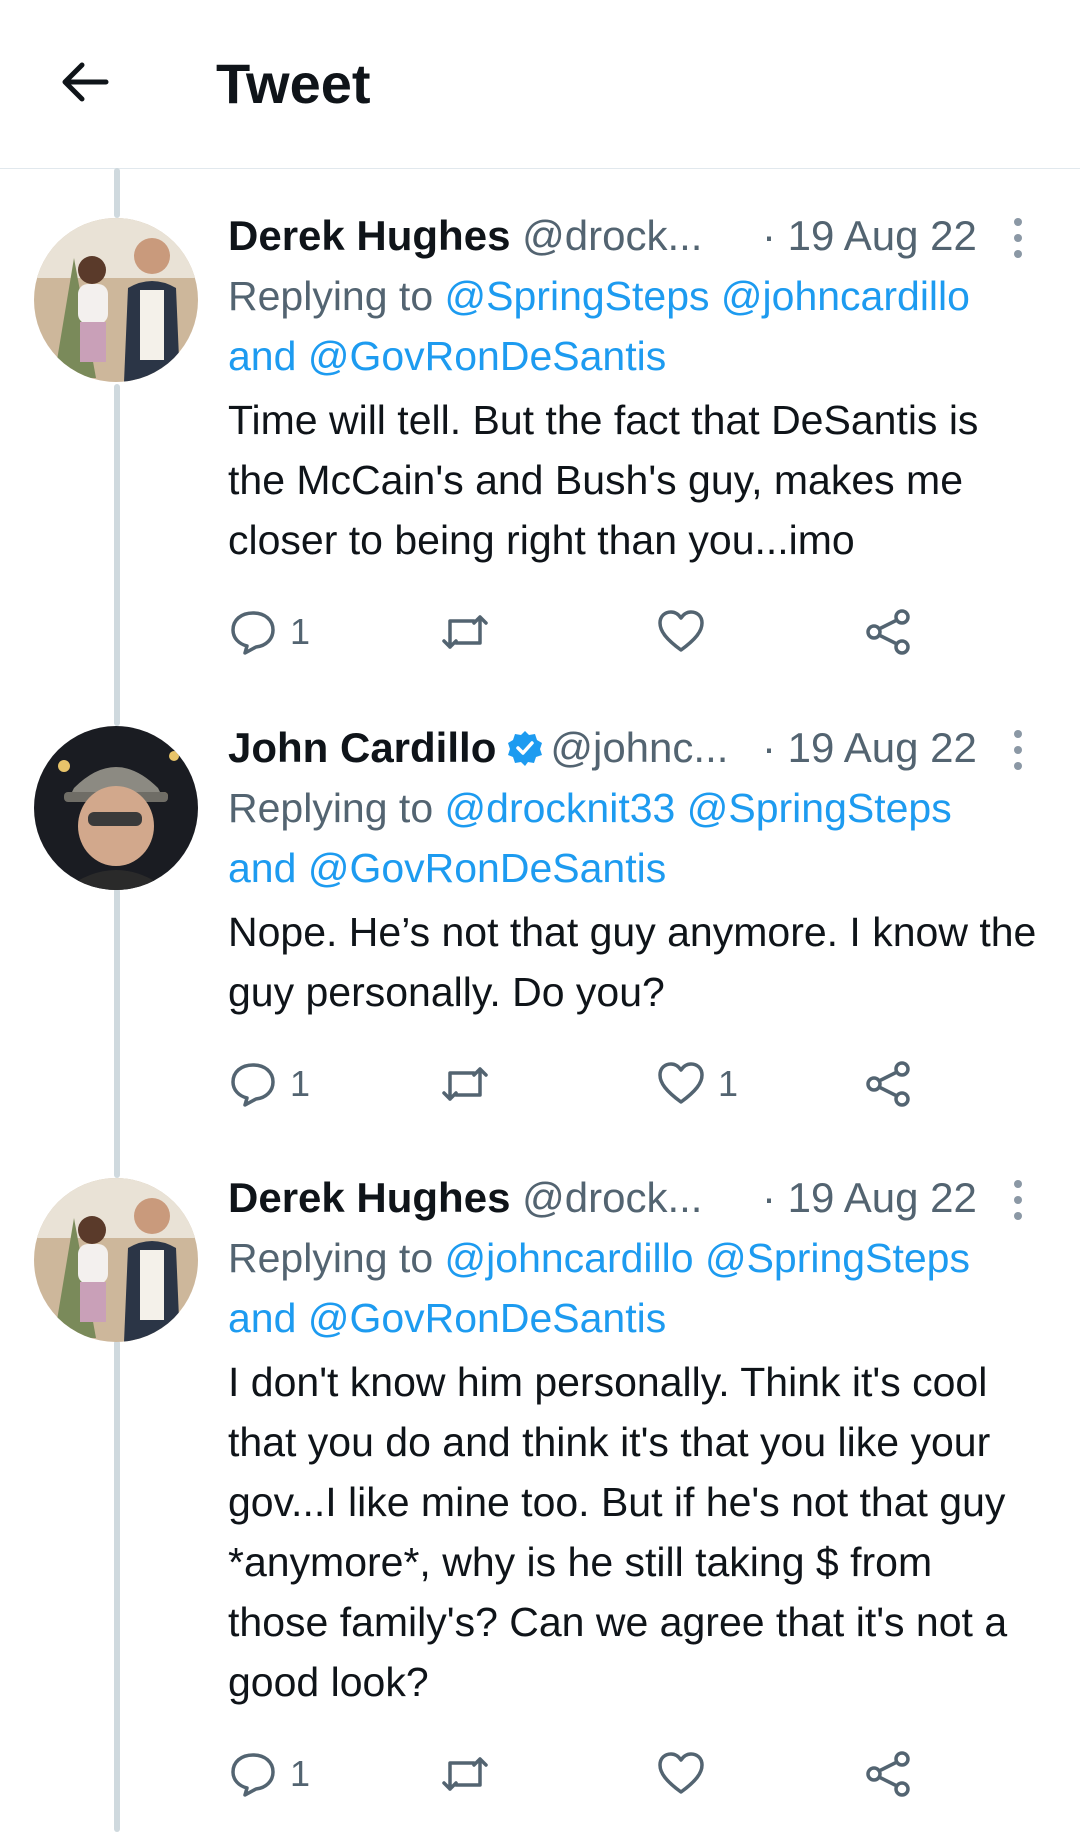  Describe the element at coordinates (728, 1083) in the screenshot. I see `like-count: 1` at that location.